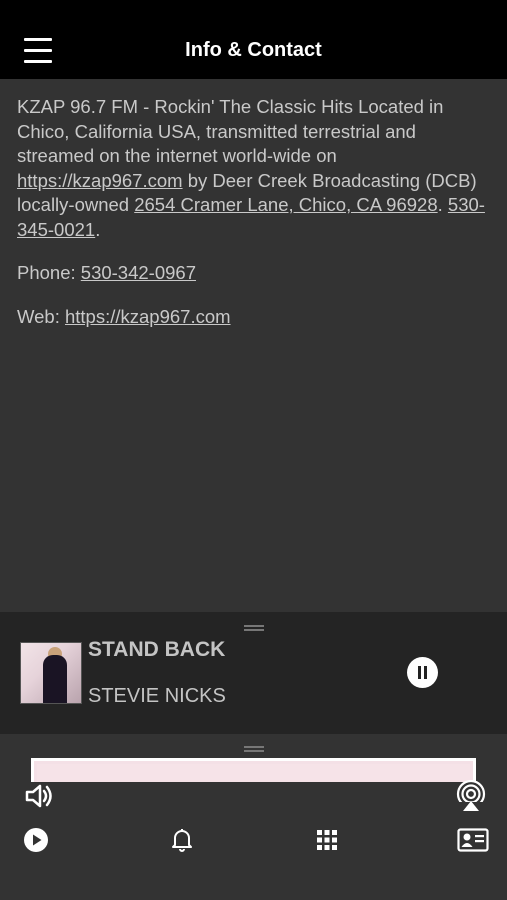 The image size is (507, 900). I want to click on contact-card-icon, so click(473, 840).